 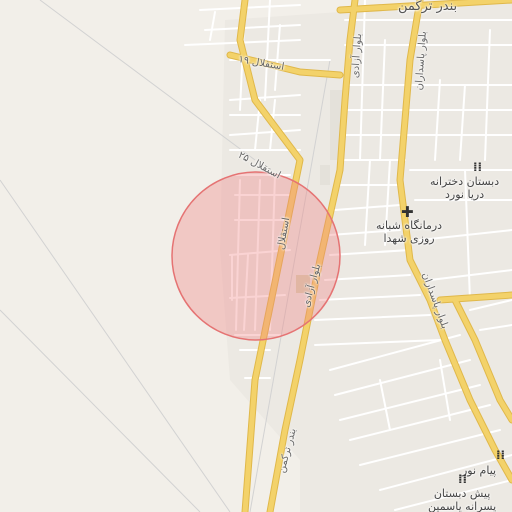 I want to click on highlight-circle, so click(x=256, y=256).